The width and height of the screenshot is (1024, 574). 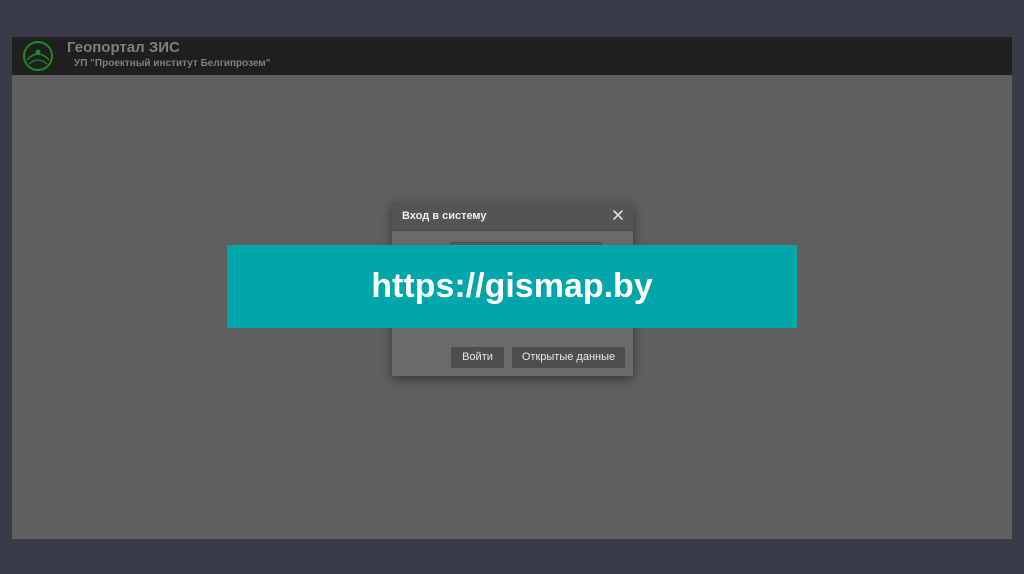 What do you see at coordinates (568, 357) in the screenshot?
I see `open-data-button: Открытые данные` at bounding box center [568, 357].